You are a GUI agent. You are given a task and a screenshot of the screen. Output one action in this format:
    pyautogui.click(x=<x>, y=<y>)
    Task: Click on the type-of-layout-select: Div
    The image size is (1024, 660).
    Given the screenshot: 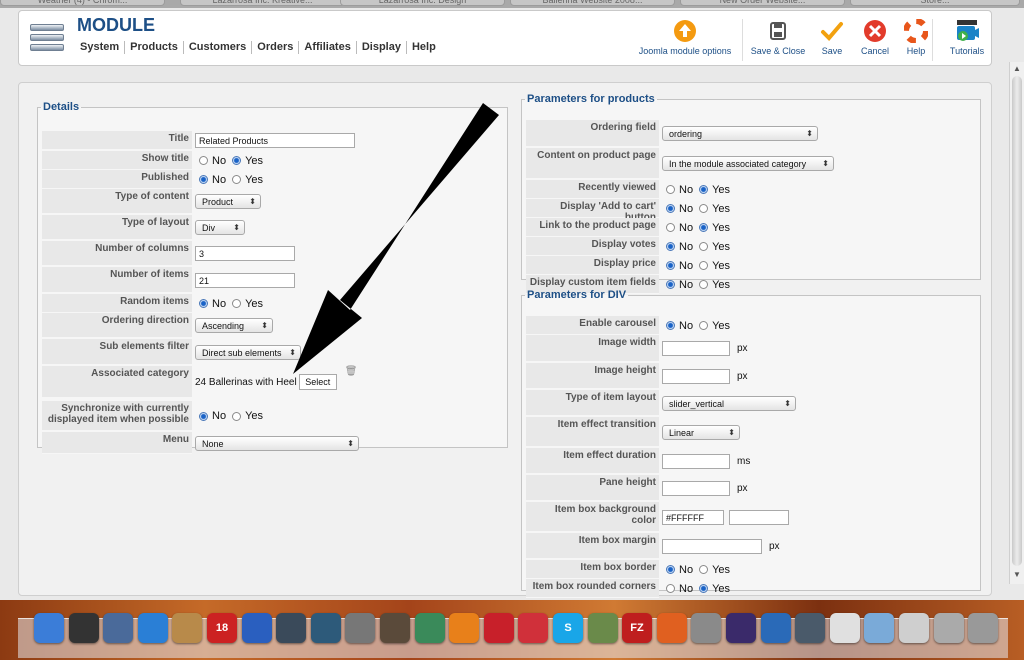 What is the action you would take?
    pyautogui.click(x=220, y=227)
    